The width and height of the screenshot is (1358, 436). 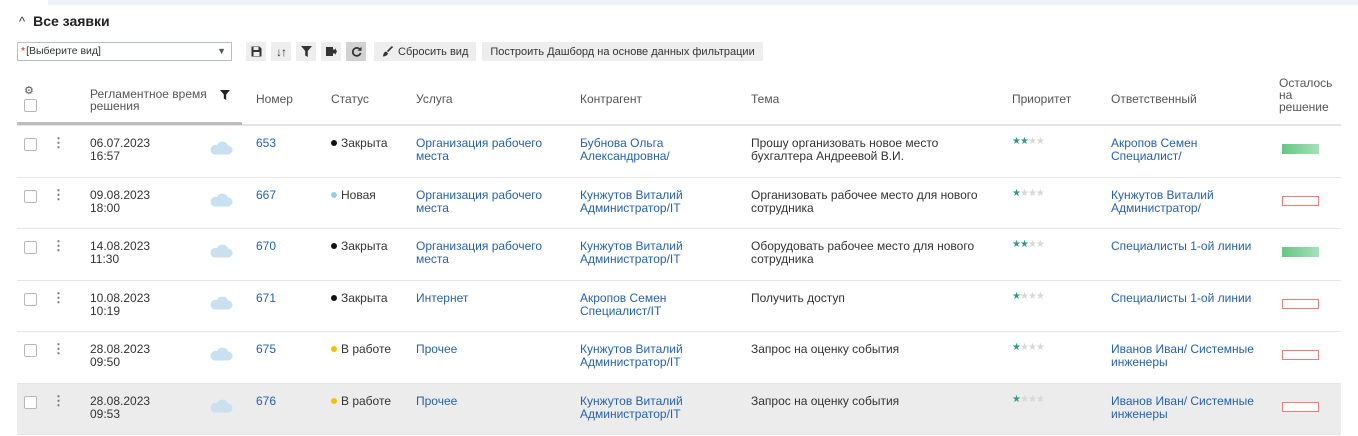 I want to click on status-text: В работе, so click(x=366, y=400).